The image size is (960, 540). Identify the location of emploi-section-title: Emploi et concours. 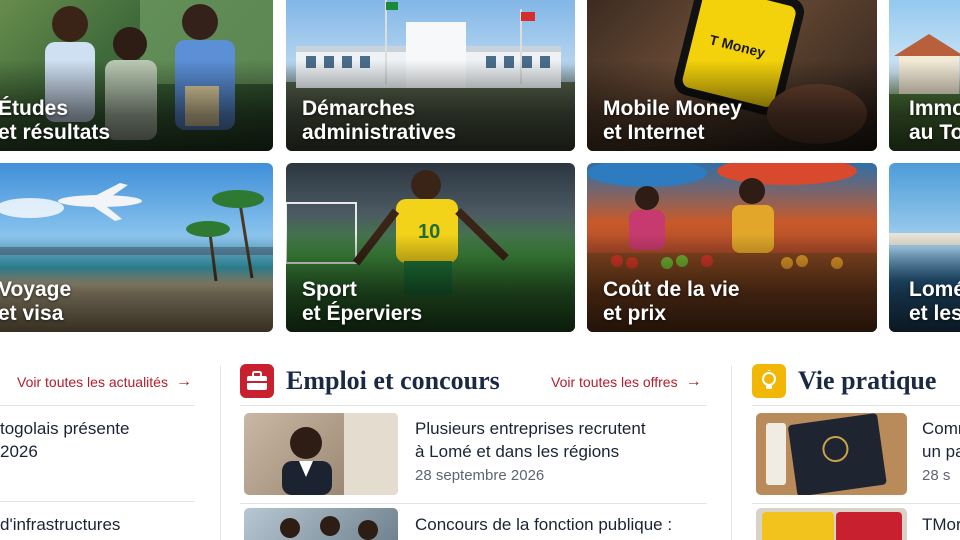
(393, 380).